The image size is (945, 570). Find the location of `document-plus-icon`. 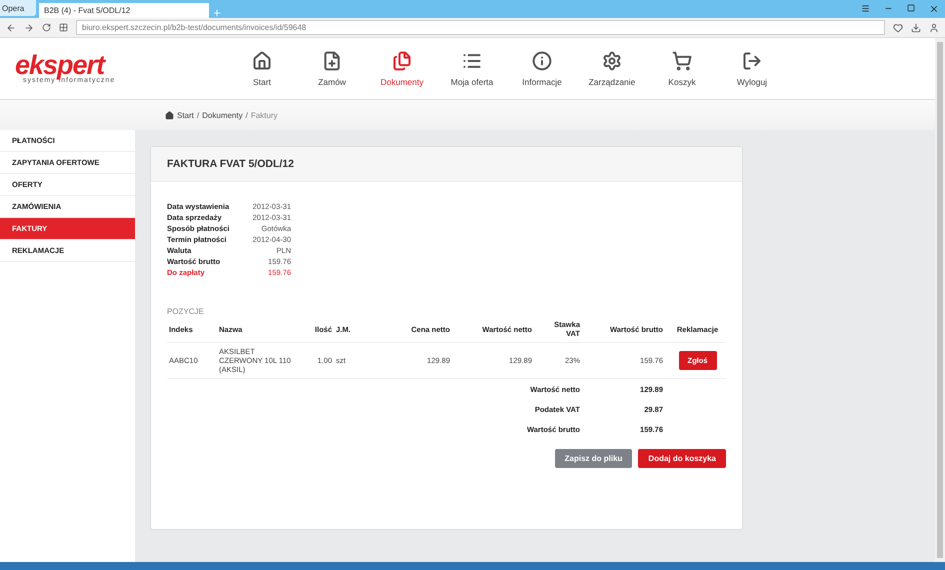

document-plus-icon is located at coordinates (332, 60).